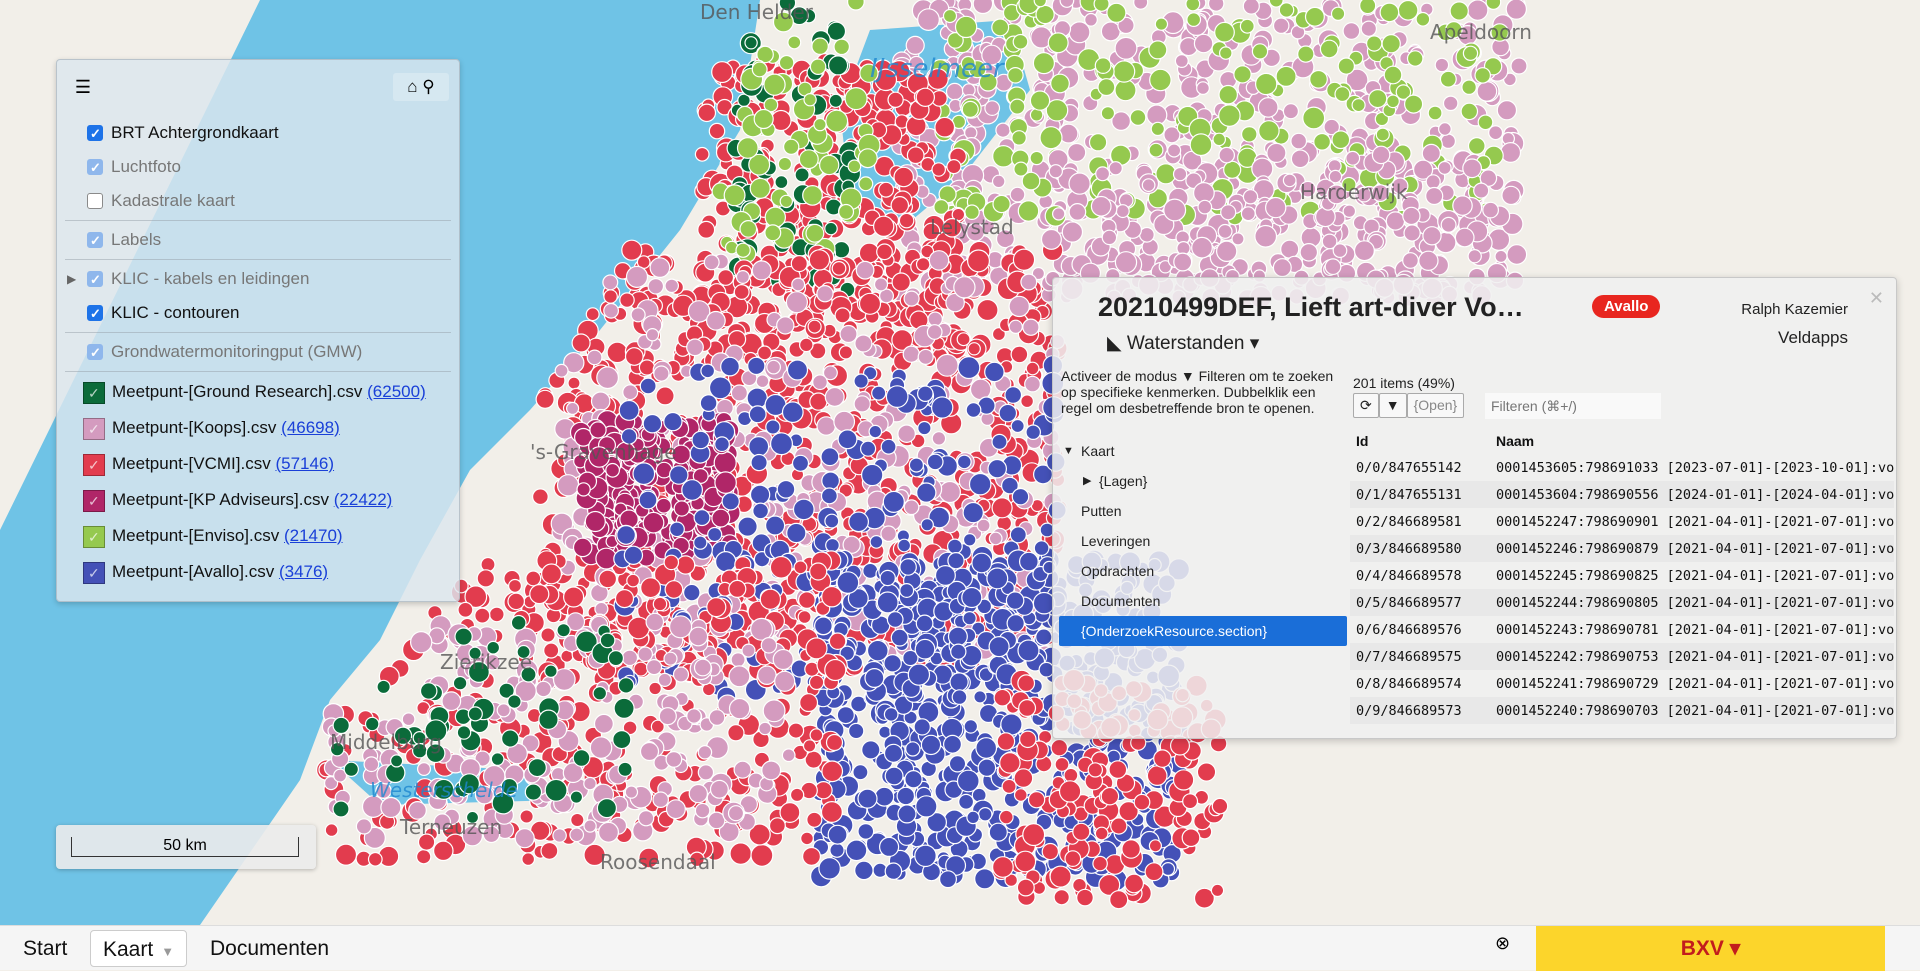 The height and width of the screenshot is (971, 1920). Describe the element at coordinates (1435, 405) in the screenshot. I see `open-button: {Open}` at that location.